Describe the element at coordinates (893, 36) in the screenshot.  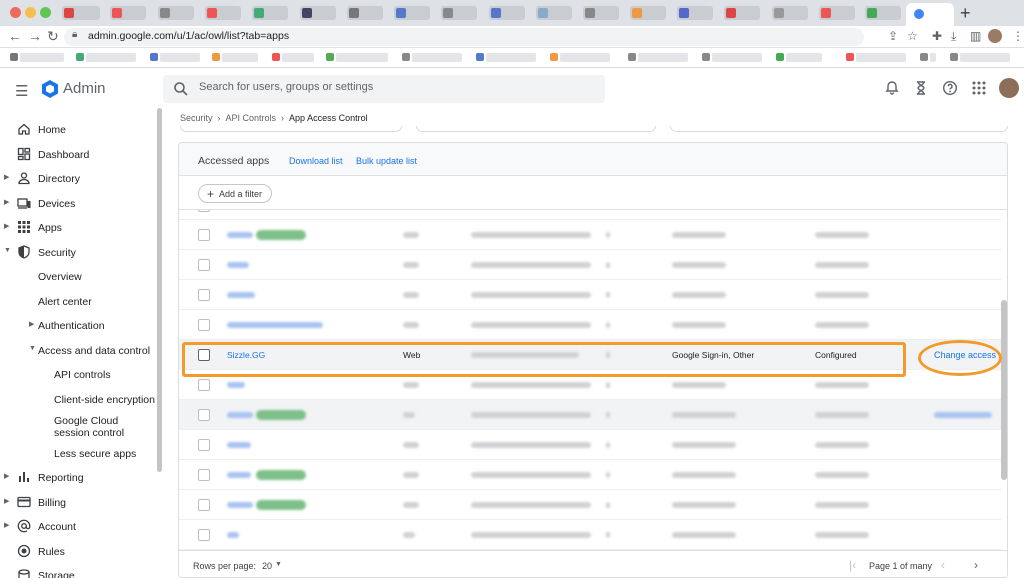
I see `share-icon: ⇪` at that location.